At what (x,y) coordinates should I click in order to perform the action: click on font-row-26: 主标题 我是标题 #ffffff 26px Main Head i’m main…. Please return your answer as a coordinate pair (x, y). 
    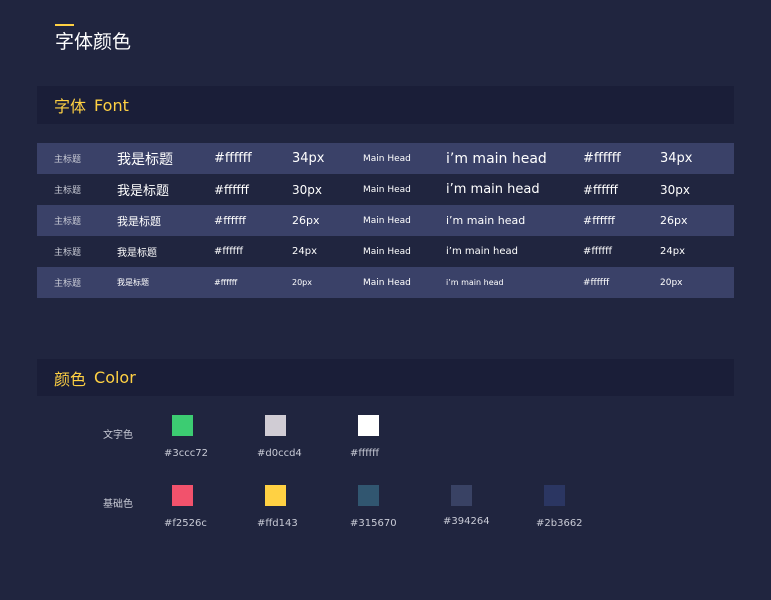
    Looking at the image, I should click on (385, 220).